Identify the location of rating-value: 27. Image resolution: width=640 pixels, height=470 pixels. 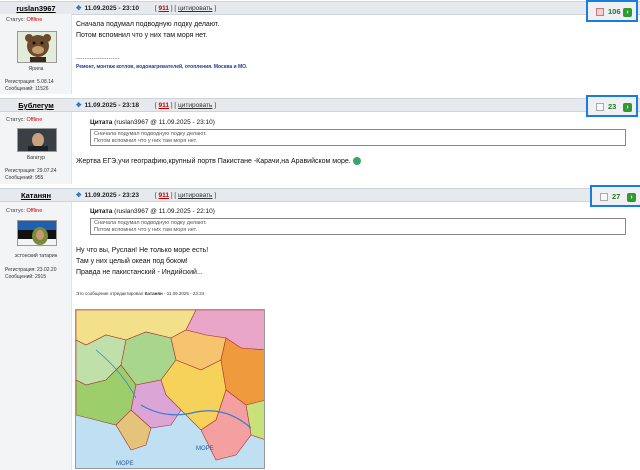
(616, 196).